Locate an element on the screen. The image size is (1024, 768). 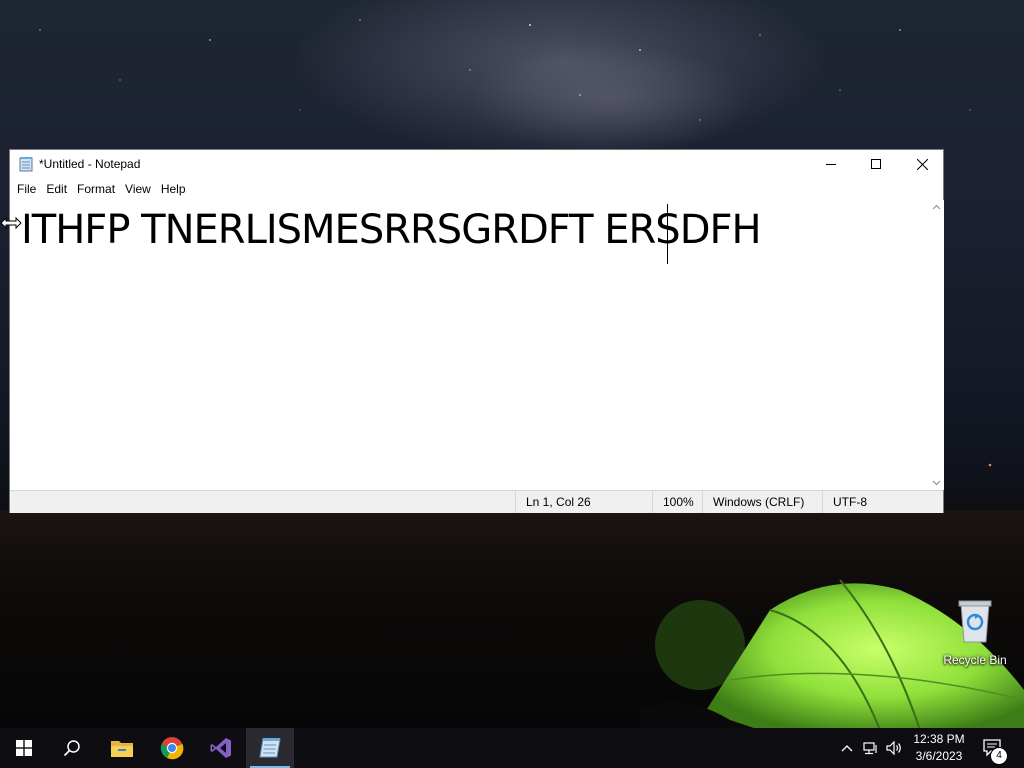
title-bar: *Untitled - Notepad is located at coordinates (476, 164).